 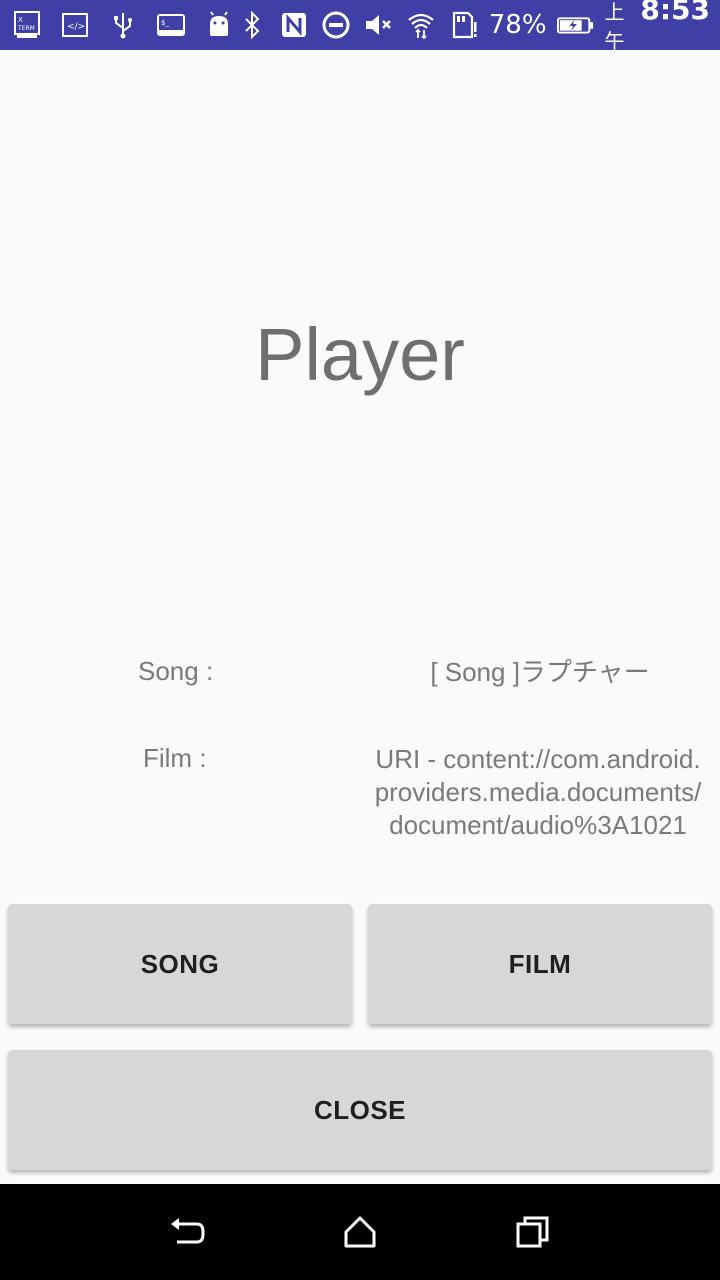 What do you see at coordinates (538, 825) in the screenshot?
I see `film-value-line: document/audio%3A1021` at bounding box center [538, 825].